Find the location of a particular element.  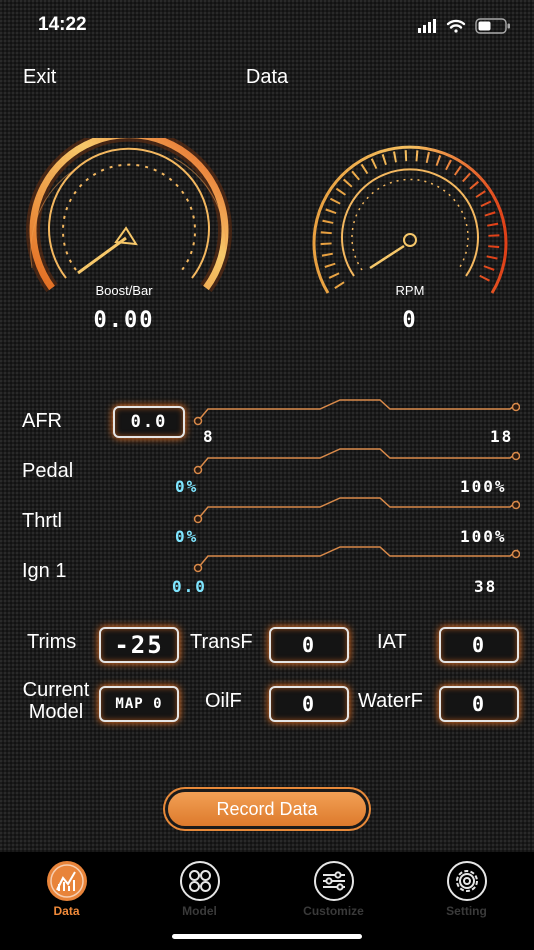

afr-min-label: 8 is located at coordinates (209, 436).